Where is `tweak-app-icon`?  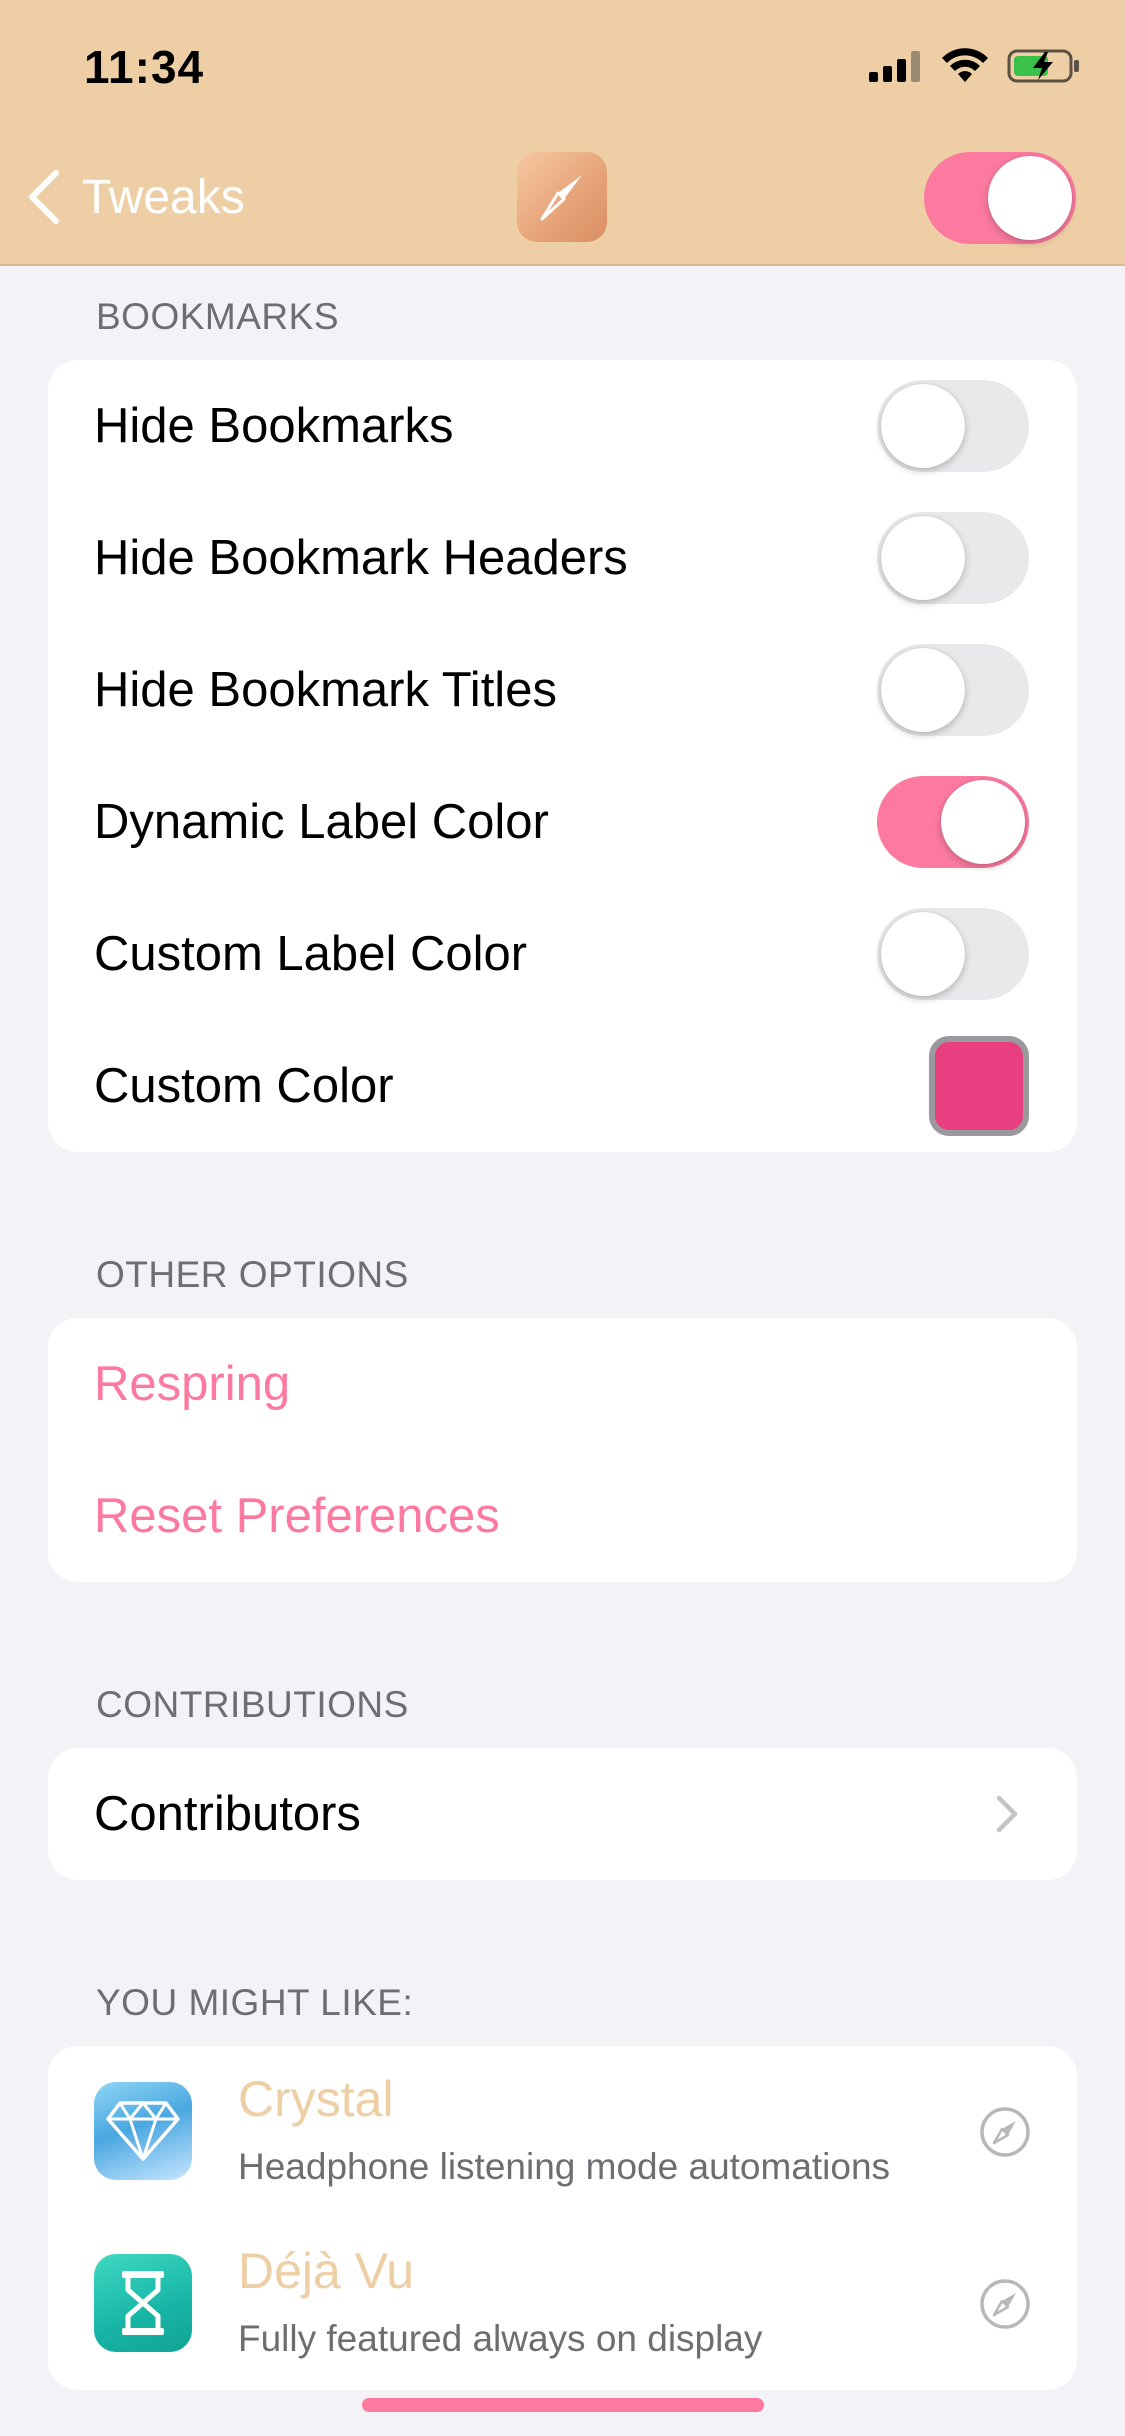
tweak-app-icon is located at coordinates (562, 197).